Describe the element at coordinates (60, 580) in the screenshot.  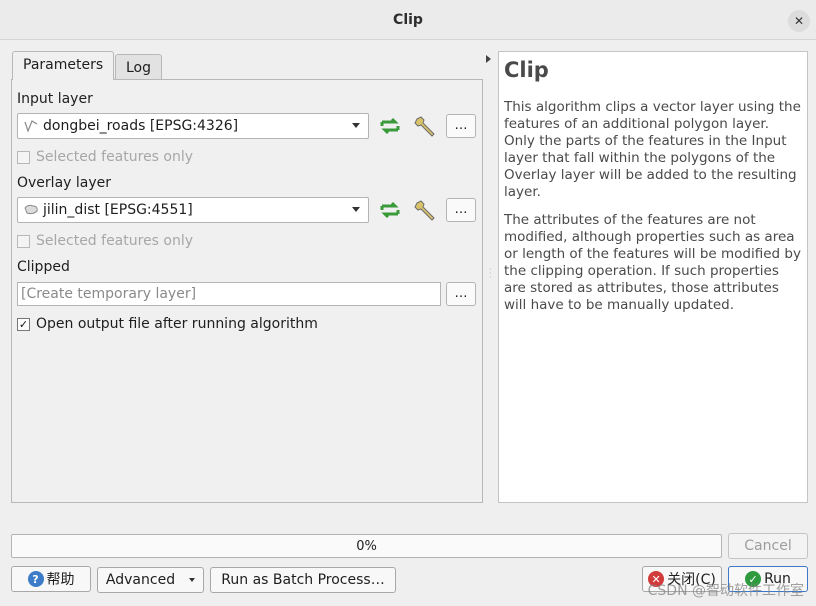
I see `help-button-label: 帮助` at that location.